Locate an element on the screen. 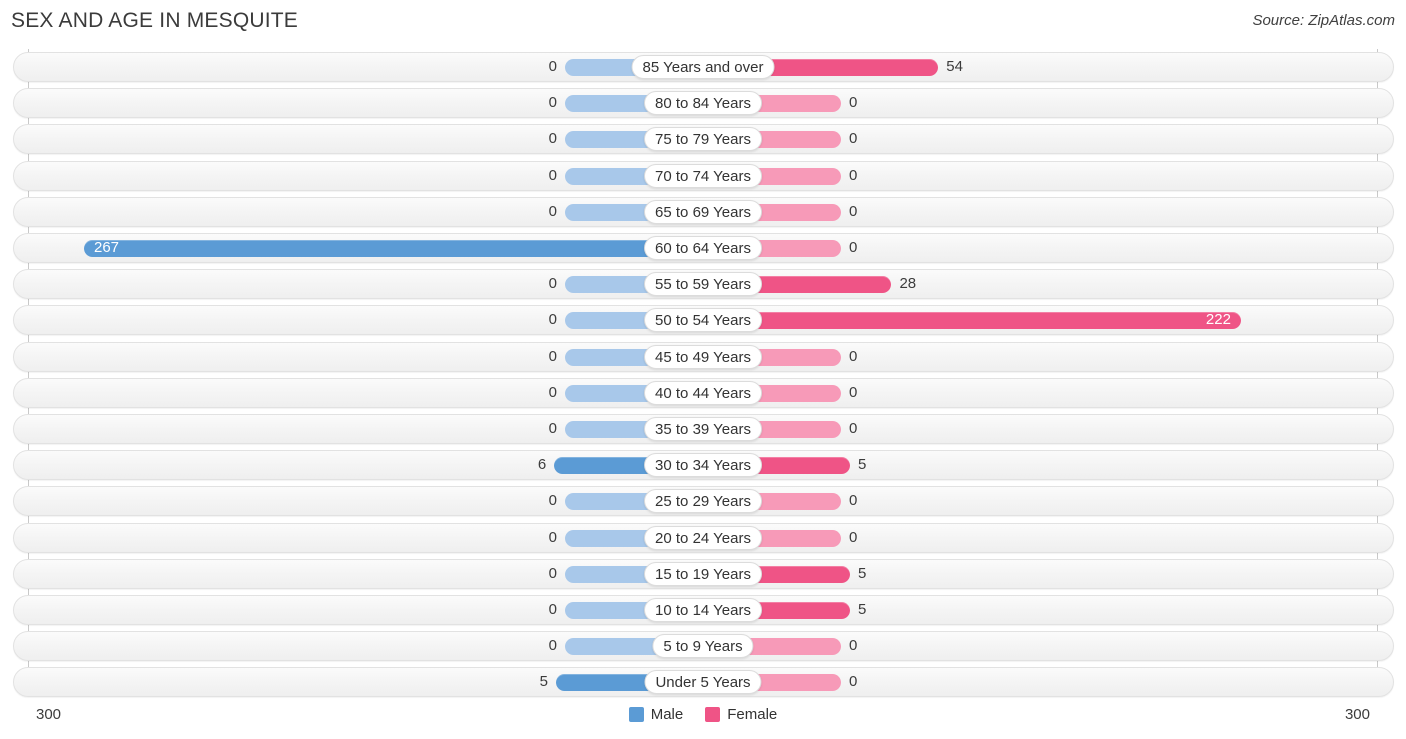 The height and width of the screenshot is (739, 1406). chart-row: 0 0 65 to 69 Years is located at coordinates (703, 211).